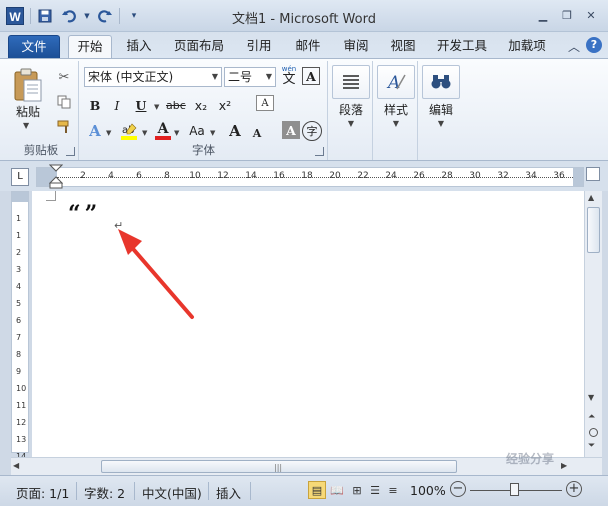  I want to click on zoom-level-status: 100%, so click(428, 490).